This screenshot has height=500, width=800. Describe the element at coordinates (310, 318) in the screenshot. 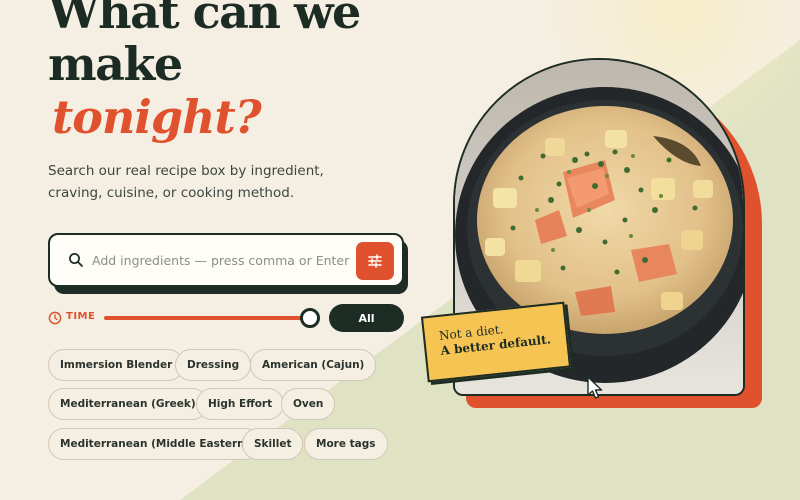

I see `time-slider-thumb` at that location.